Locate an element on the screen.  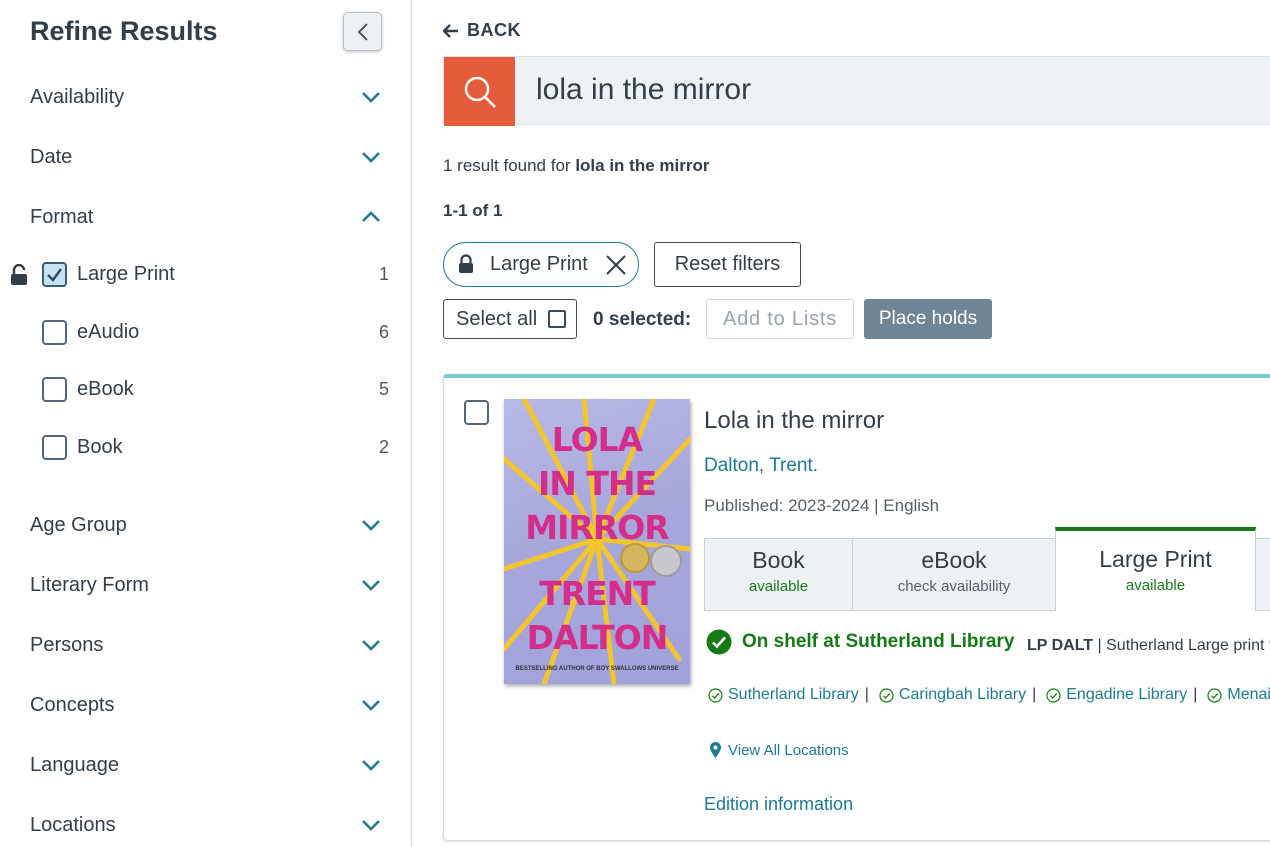
cover-title-line: LOLA is located at coordinates (597, 439).